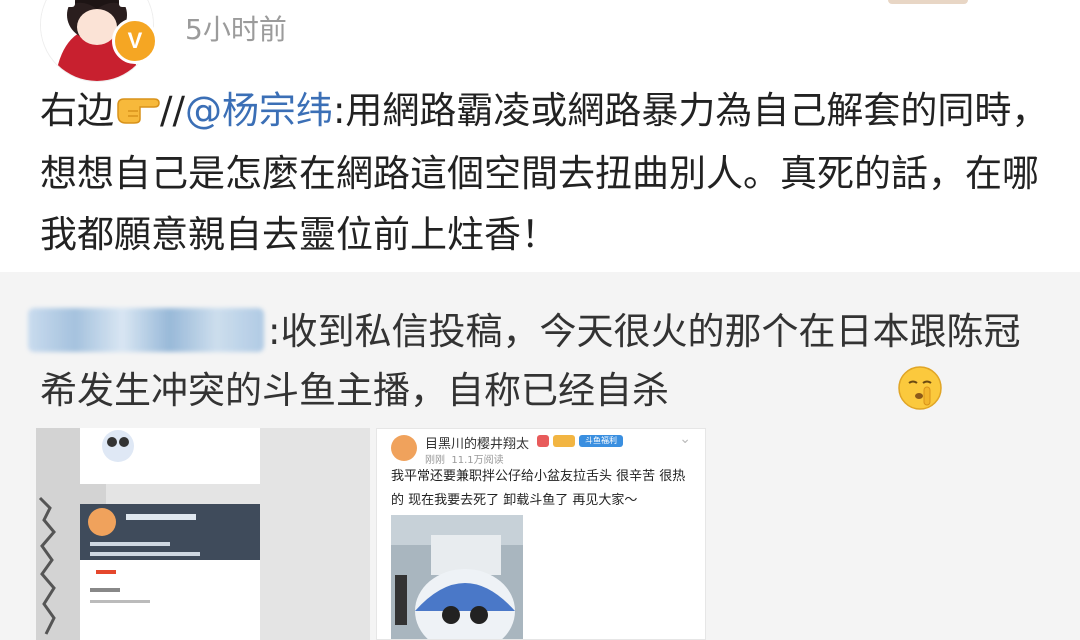  I want to click on level-badge-icon, so click(564, 441).